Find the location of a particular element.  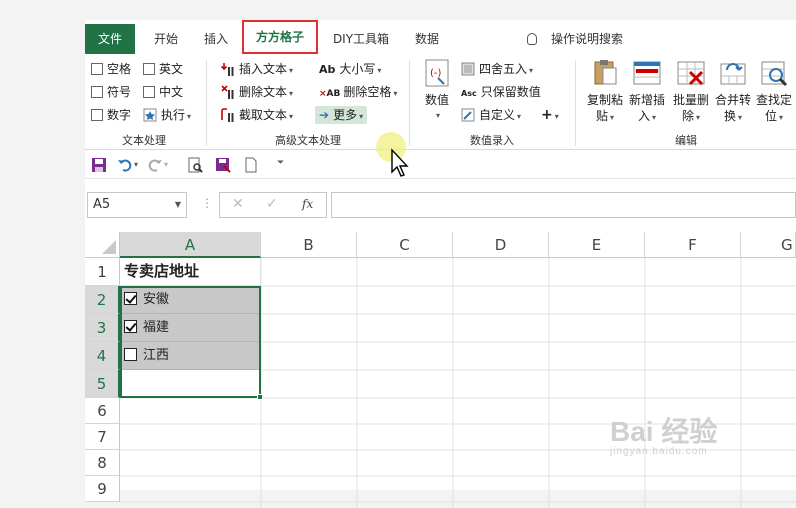

tab-file: 文件 is located at coordinates (110, 39).